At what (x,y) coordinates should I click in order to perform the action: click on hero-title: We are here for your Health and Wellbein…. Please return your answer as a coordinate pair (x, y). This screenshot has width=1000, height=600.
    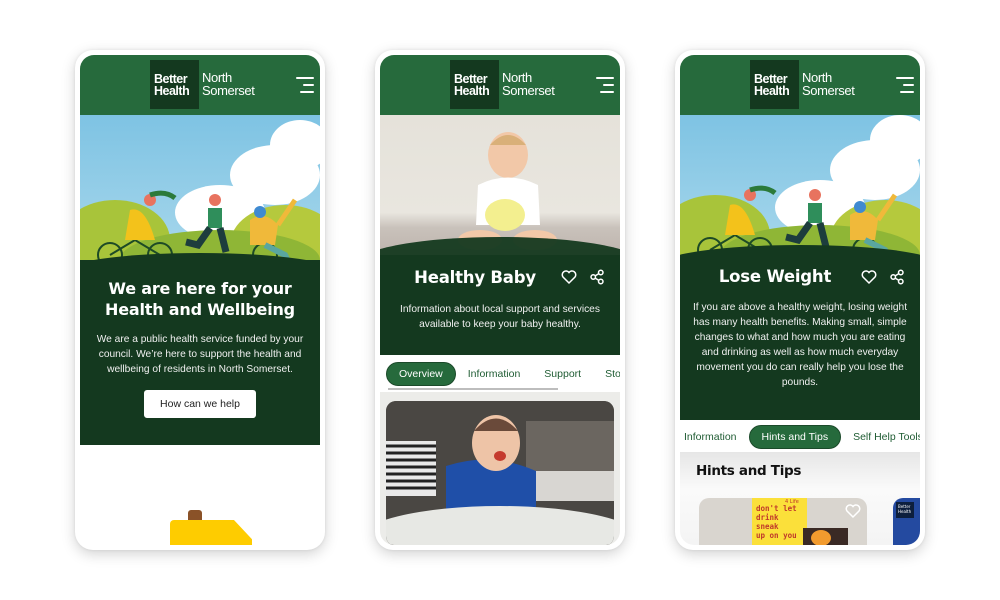
    Looking at the image, I should click on (200, 299).